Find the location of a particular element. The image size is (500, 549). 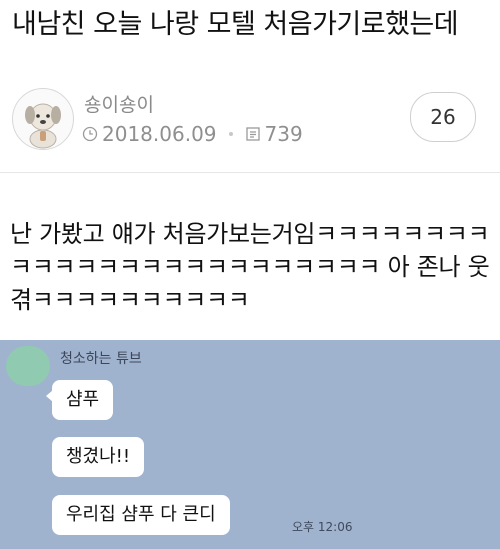

post-meta: 2018.06.09 739 is located at coordinates (192, 134).